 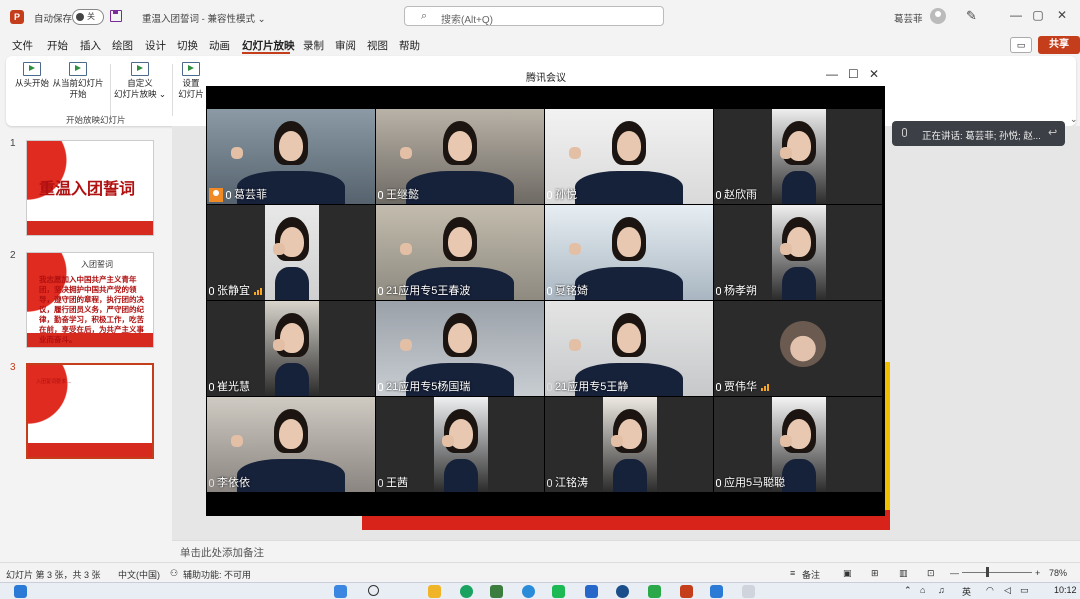 What do you see at coordinates (534, 16) in the screenshot?
I see `search-input: ⌕ 搜索(Alt+Q)` at bounding box center [534, 16].